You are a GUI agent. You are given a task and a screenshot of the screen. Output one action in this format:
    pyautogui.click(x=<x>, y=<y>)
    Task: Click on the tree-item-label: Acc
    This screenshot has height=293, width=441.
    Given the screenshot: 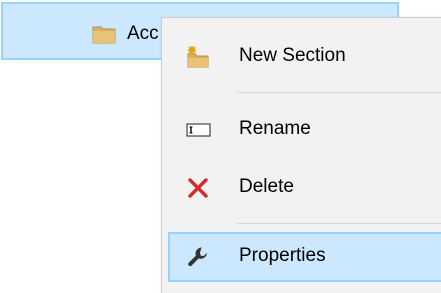 What is the action you would take?
    pyautogui.click(x=143, y=33)
    